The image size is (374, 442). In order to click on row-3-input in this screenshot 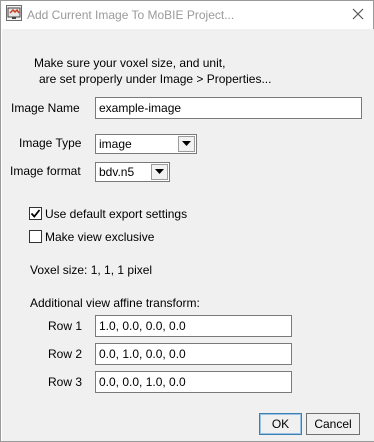, I will do `click(193, 382)`.